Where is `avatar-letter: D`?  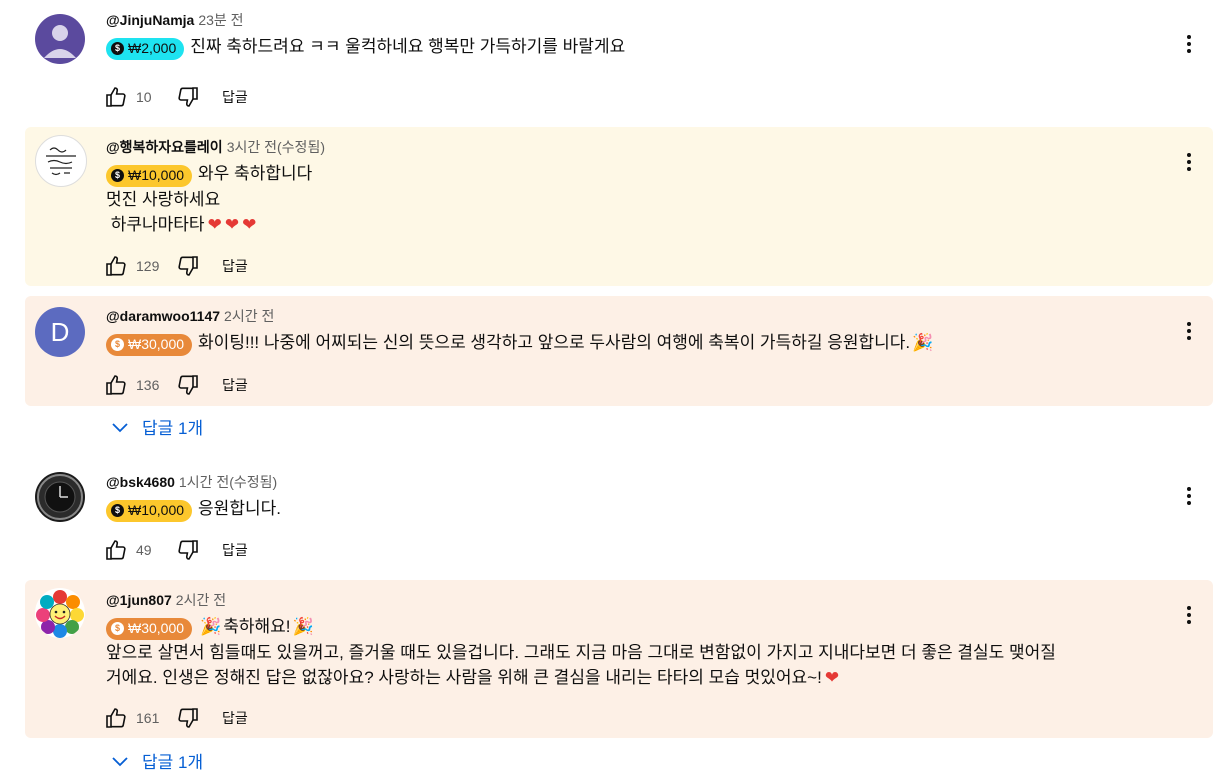
avatar-letter: D is located at coordinates (60, 331).